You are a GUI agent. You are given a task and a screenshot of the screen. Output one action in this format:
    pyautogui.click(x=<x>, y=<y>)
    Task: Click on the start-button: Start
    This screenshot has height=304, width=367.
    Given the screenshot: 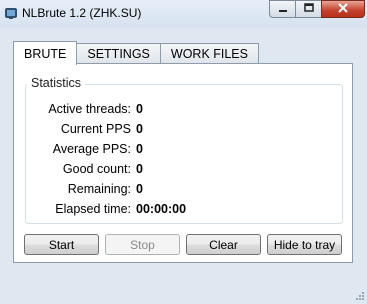 What is the action you would take?
    pyautogui.click(x=61, y=244)
    